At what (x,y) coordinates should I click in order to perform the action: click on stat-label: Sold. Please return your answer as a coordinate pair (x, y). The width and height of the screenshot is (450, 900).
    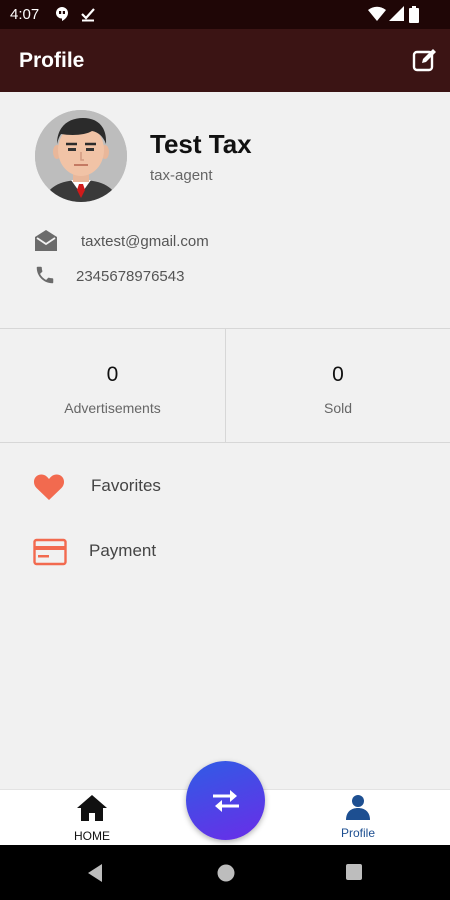
    Looking at the image, I should click on (338, 408).